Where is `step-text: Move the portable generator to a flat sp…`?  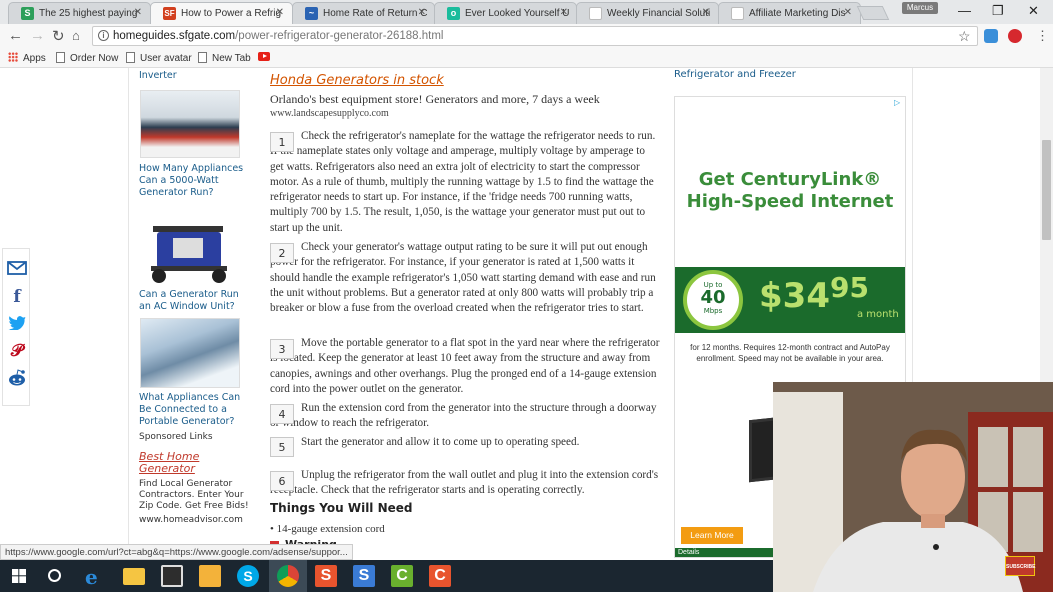
step-text: Move the portable generator to a flat sp… is located at coordinates (465, 366).